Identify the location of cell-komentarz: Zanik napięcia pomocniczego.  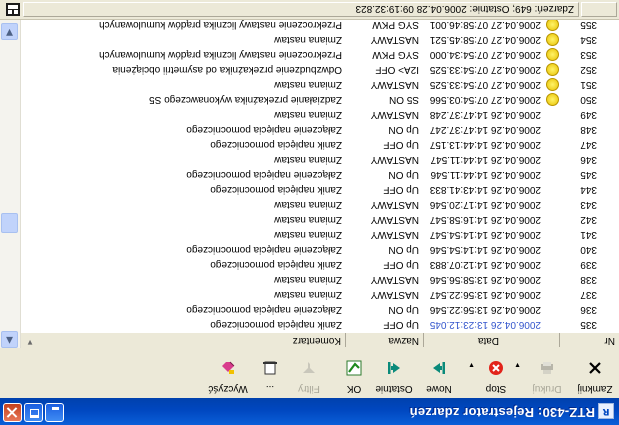
(276, 264).